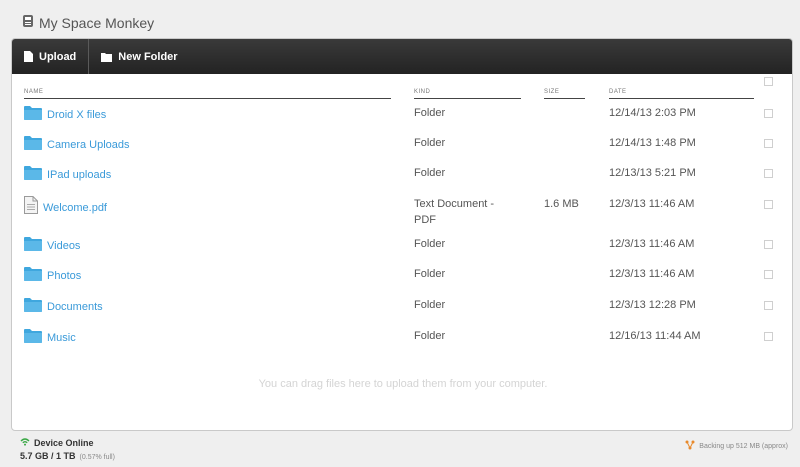 The width and height of the screenshot is (800, 467). What do you see at coordinates (402, 339) in the screenshot?
I see `file-row: Music Folder 12/16/13 11:44 AM` at bounding box center [402, 339].